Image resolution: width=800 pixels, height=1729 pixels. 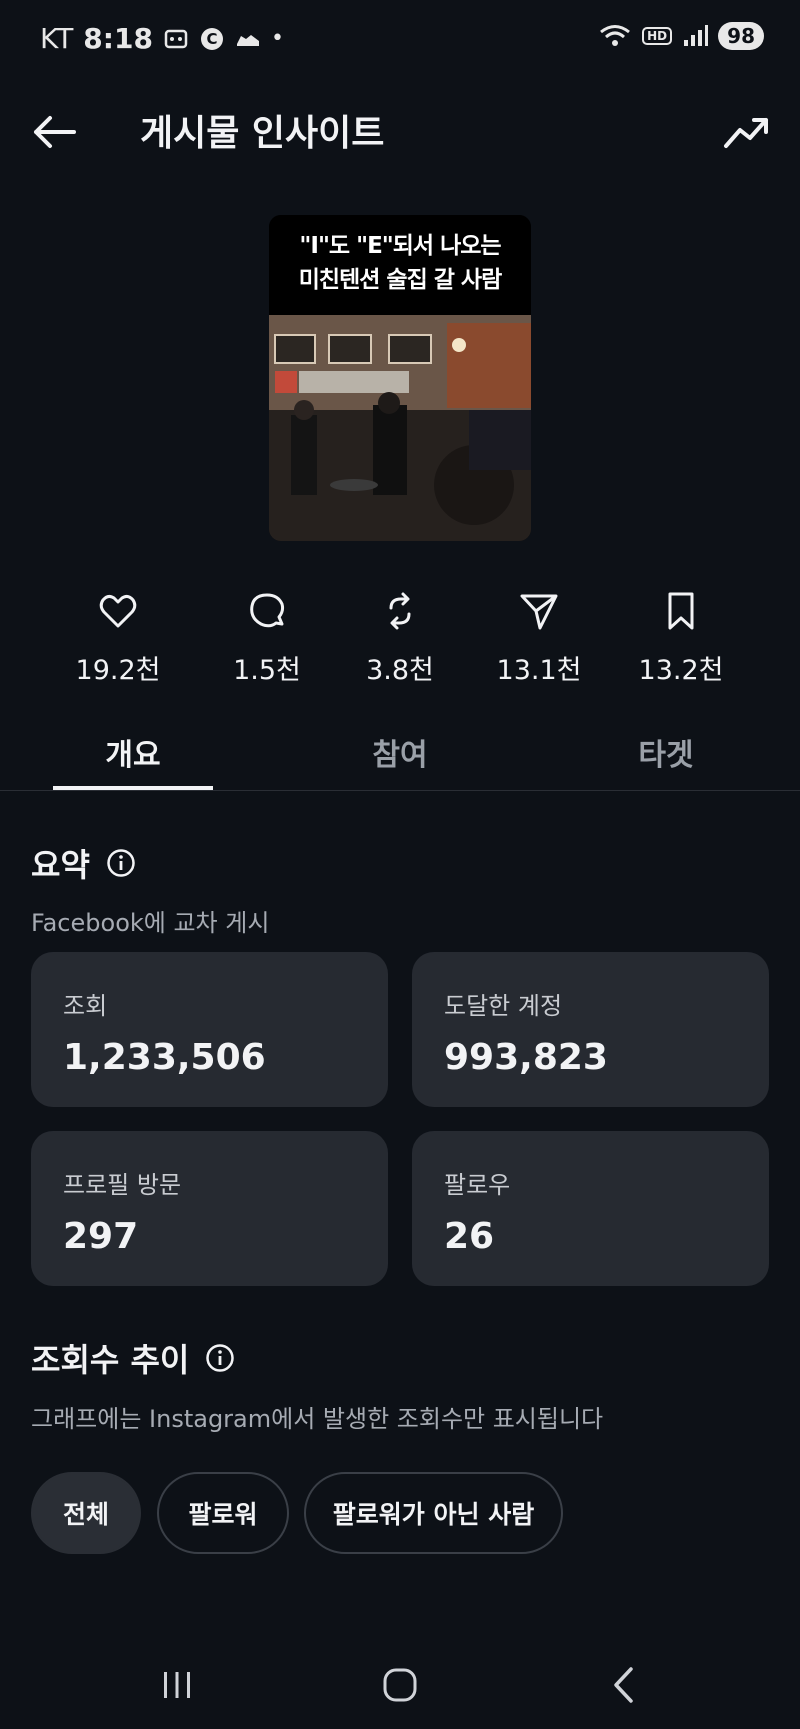 What do you see at coordinates (539, 612) in the screenshot?
I see `share-icon` at bounding box center [539, 612].